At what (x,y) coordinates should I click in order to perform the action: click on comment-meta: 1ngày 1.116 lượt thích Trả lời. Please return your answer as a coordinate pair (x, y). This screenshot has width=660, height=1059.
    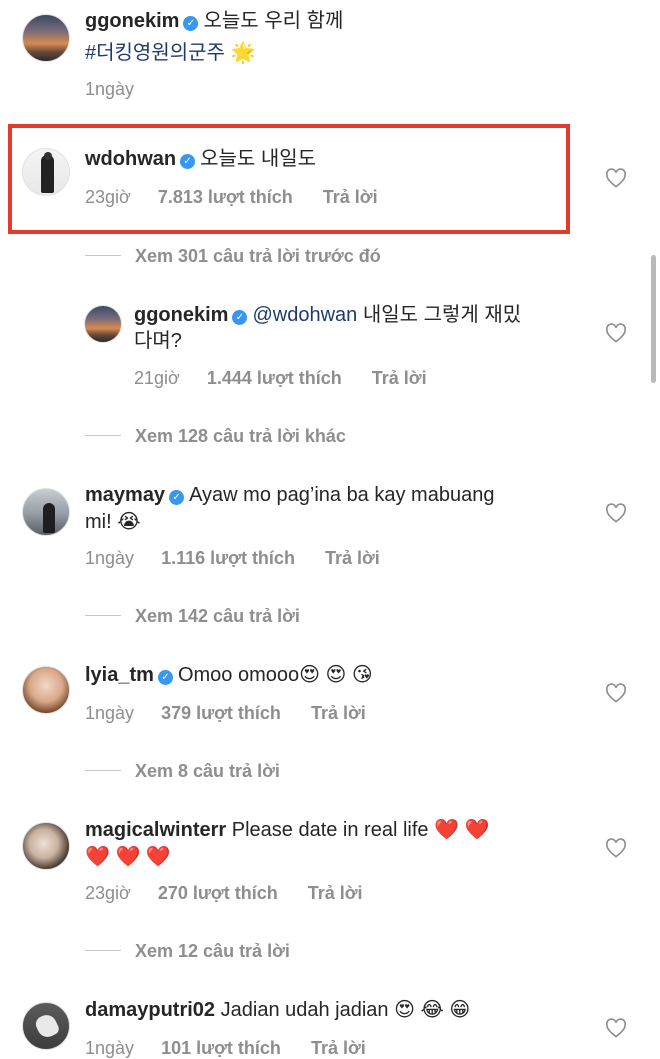
    Looking at the image, I should click on (232, 558).